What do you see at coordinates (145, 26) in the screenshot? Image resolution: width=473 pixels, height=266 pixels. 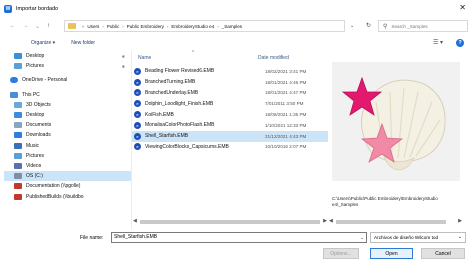 I see `breadcrumb-public-embroidery: Public Embroidery` at bounding box center [145, 26].